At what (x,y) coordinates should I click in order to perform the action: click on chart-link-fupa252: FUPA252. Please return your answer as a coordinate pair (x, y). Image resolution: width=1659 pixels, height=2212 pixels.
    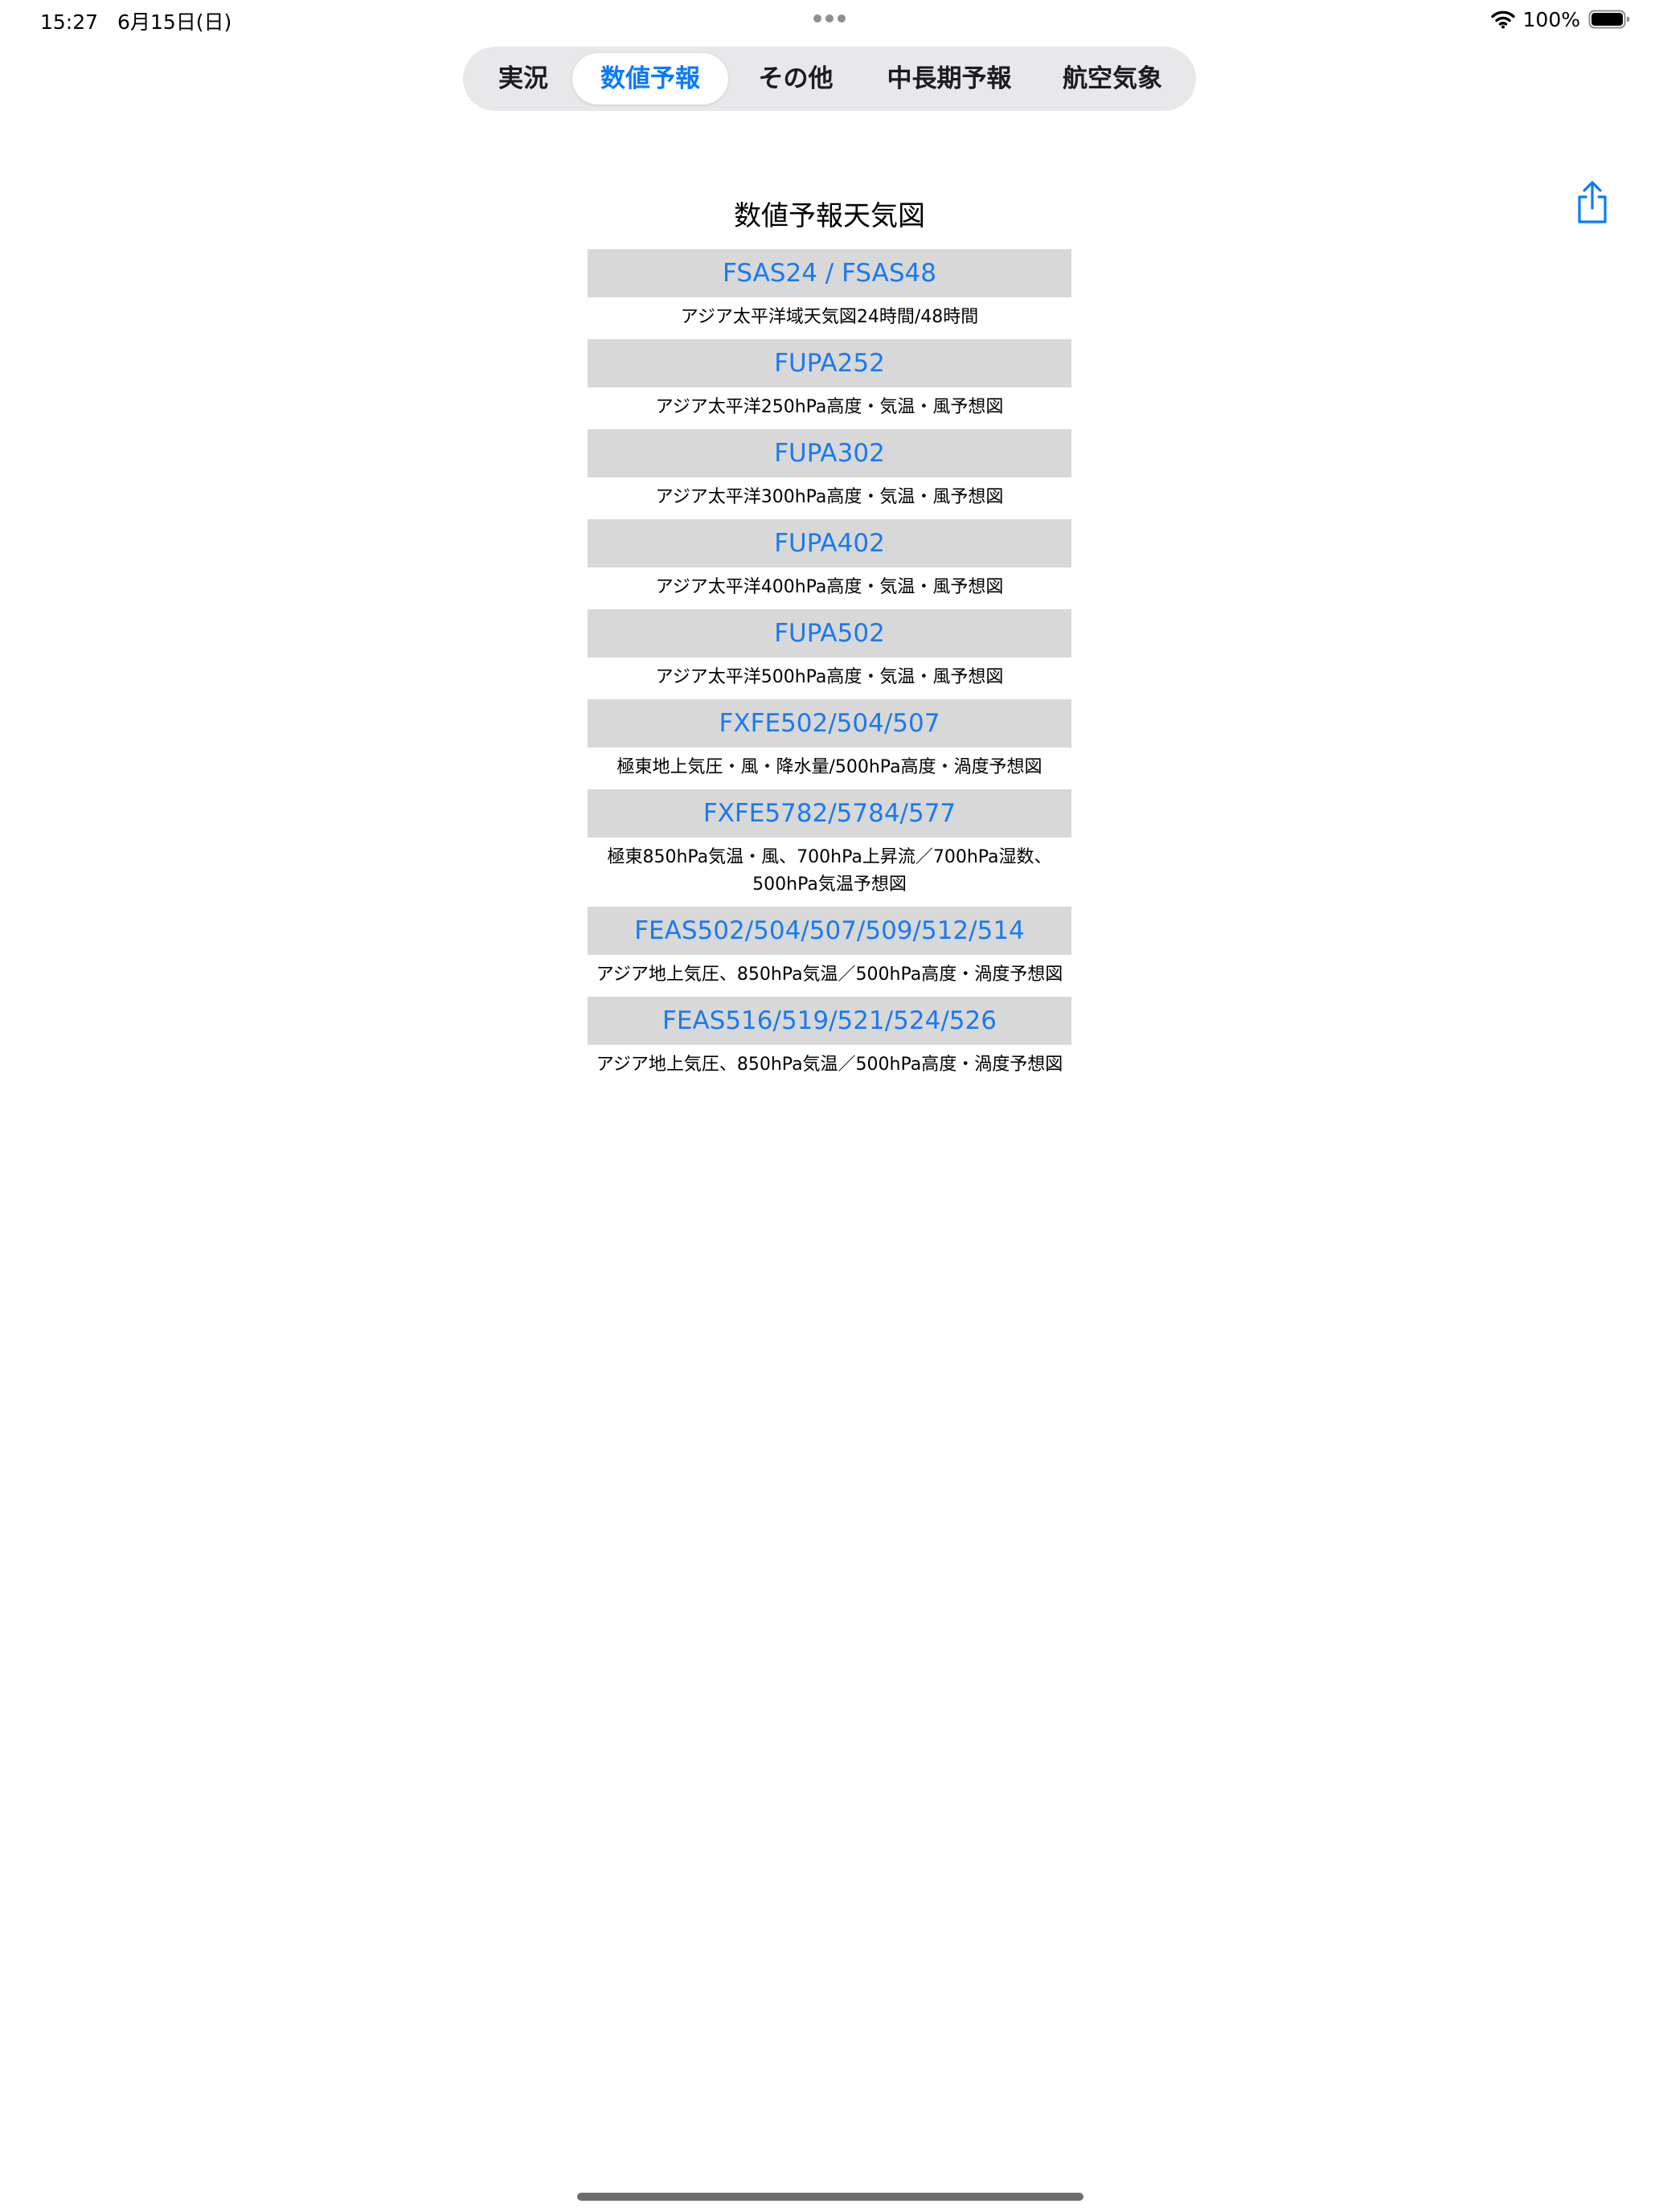
    Looking at the image, I should click on (829, 363).